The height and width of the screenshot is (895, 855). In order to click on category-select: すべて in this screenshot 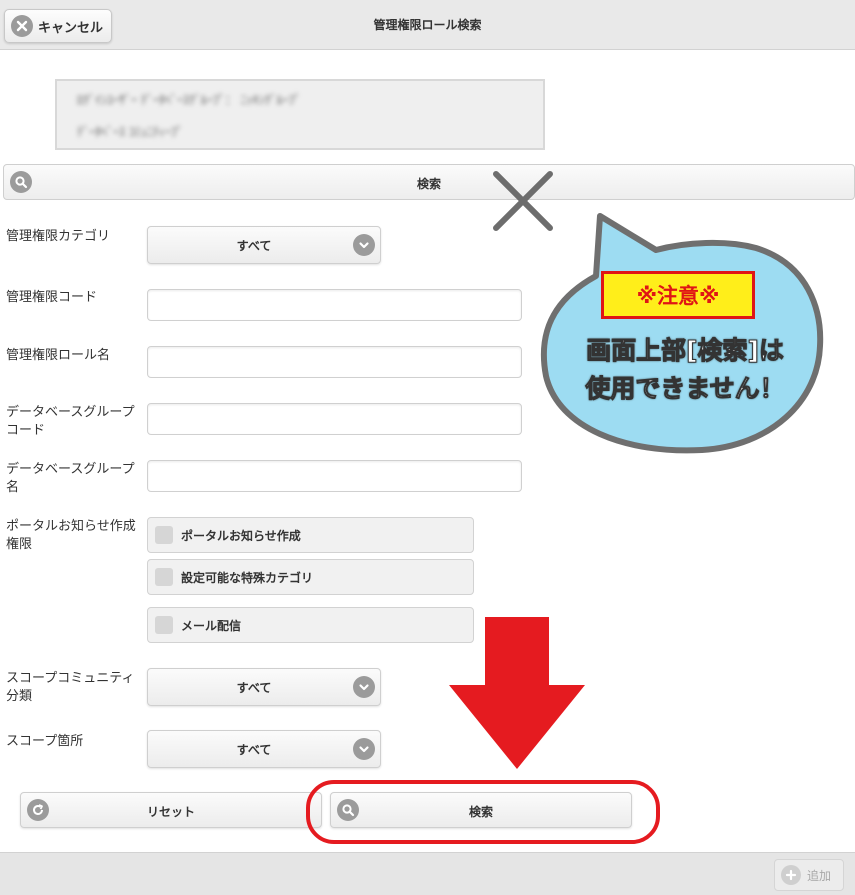, I will do `click(264, 245)`.